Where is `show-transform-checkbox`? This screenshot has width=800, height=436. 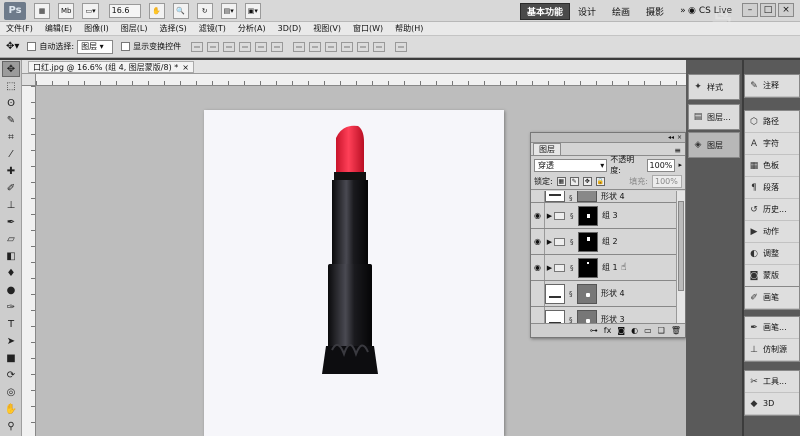
show-transform-checkbox is located at coordinates (126, 46).